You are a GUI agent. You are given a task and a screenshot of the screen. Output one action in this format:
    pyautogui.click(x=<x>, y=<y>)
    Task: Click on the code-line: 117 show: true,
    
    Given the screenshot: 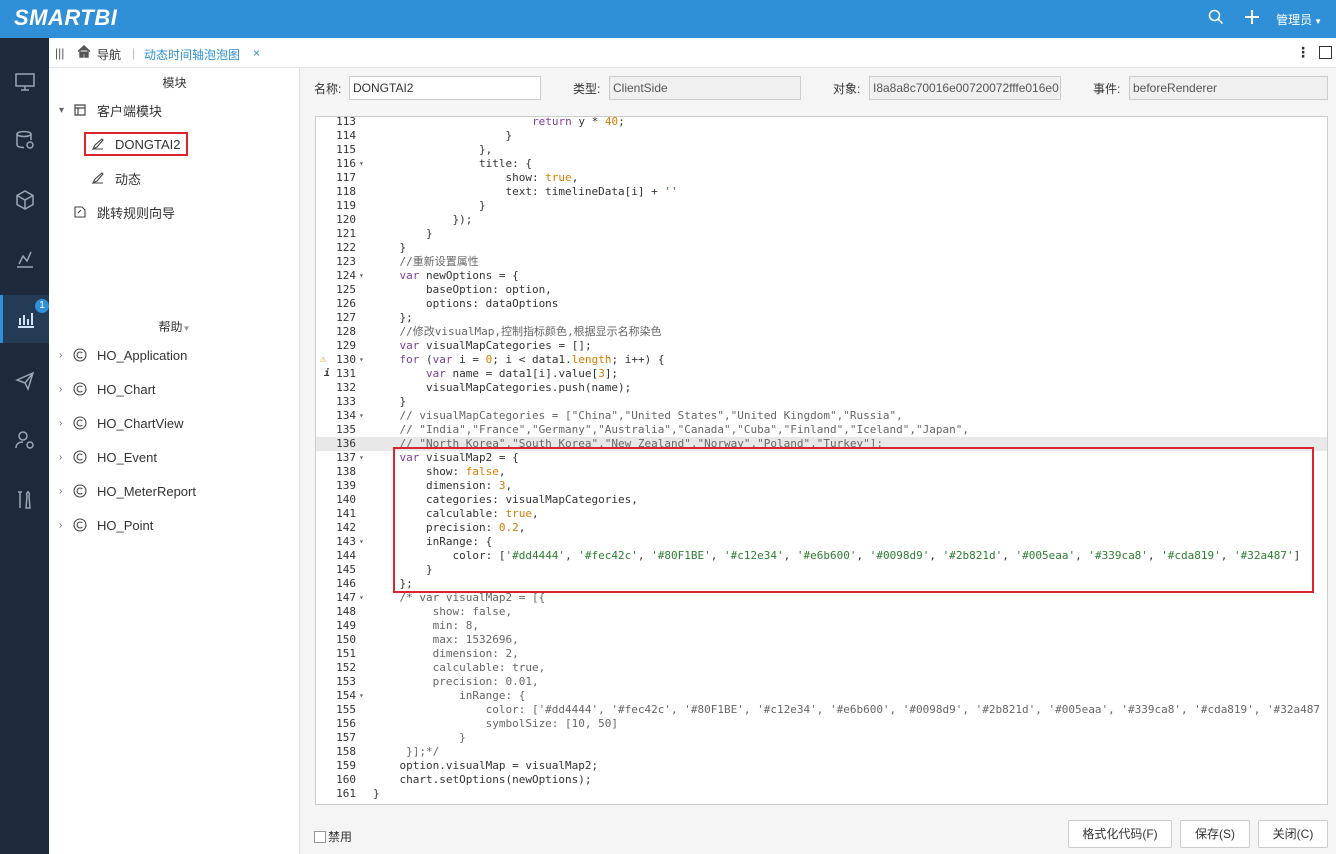 What is the action you would take?
    pyautogui.click(x=821, y=178)
    